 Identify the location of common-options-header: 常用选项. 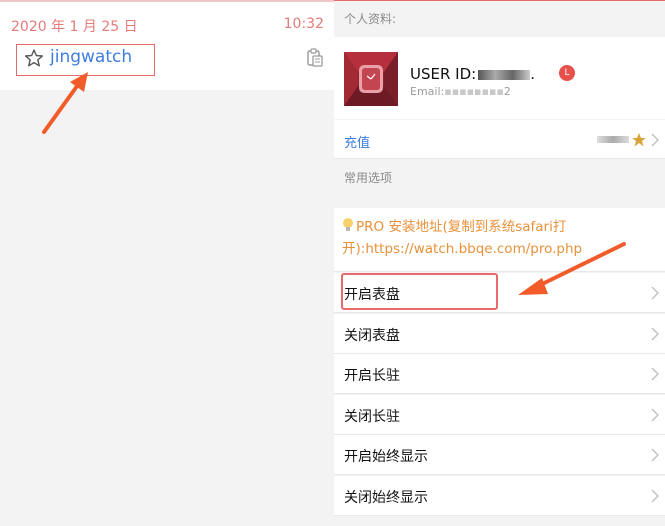
(499, 183).